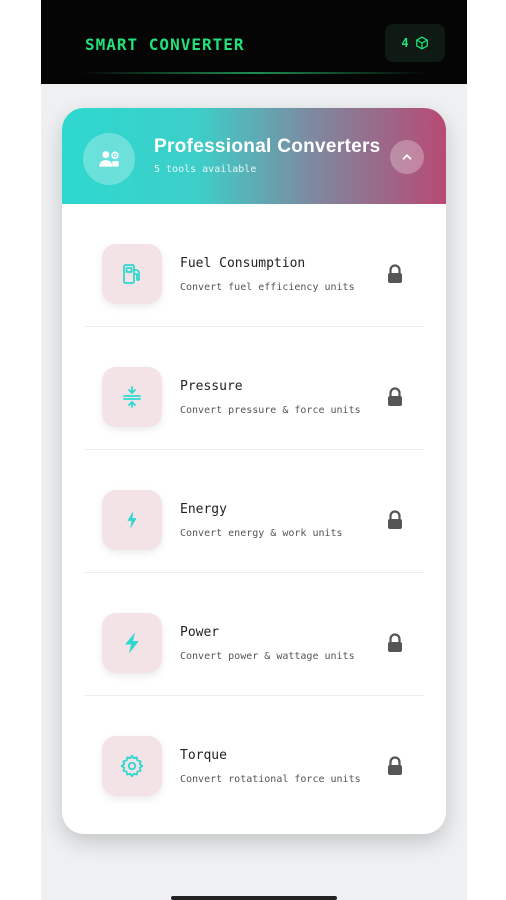  What do you see at coordinates (109, 159) in the screenshot?
I see `users-settings-icon` at bounding box center [109, 159].